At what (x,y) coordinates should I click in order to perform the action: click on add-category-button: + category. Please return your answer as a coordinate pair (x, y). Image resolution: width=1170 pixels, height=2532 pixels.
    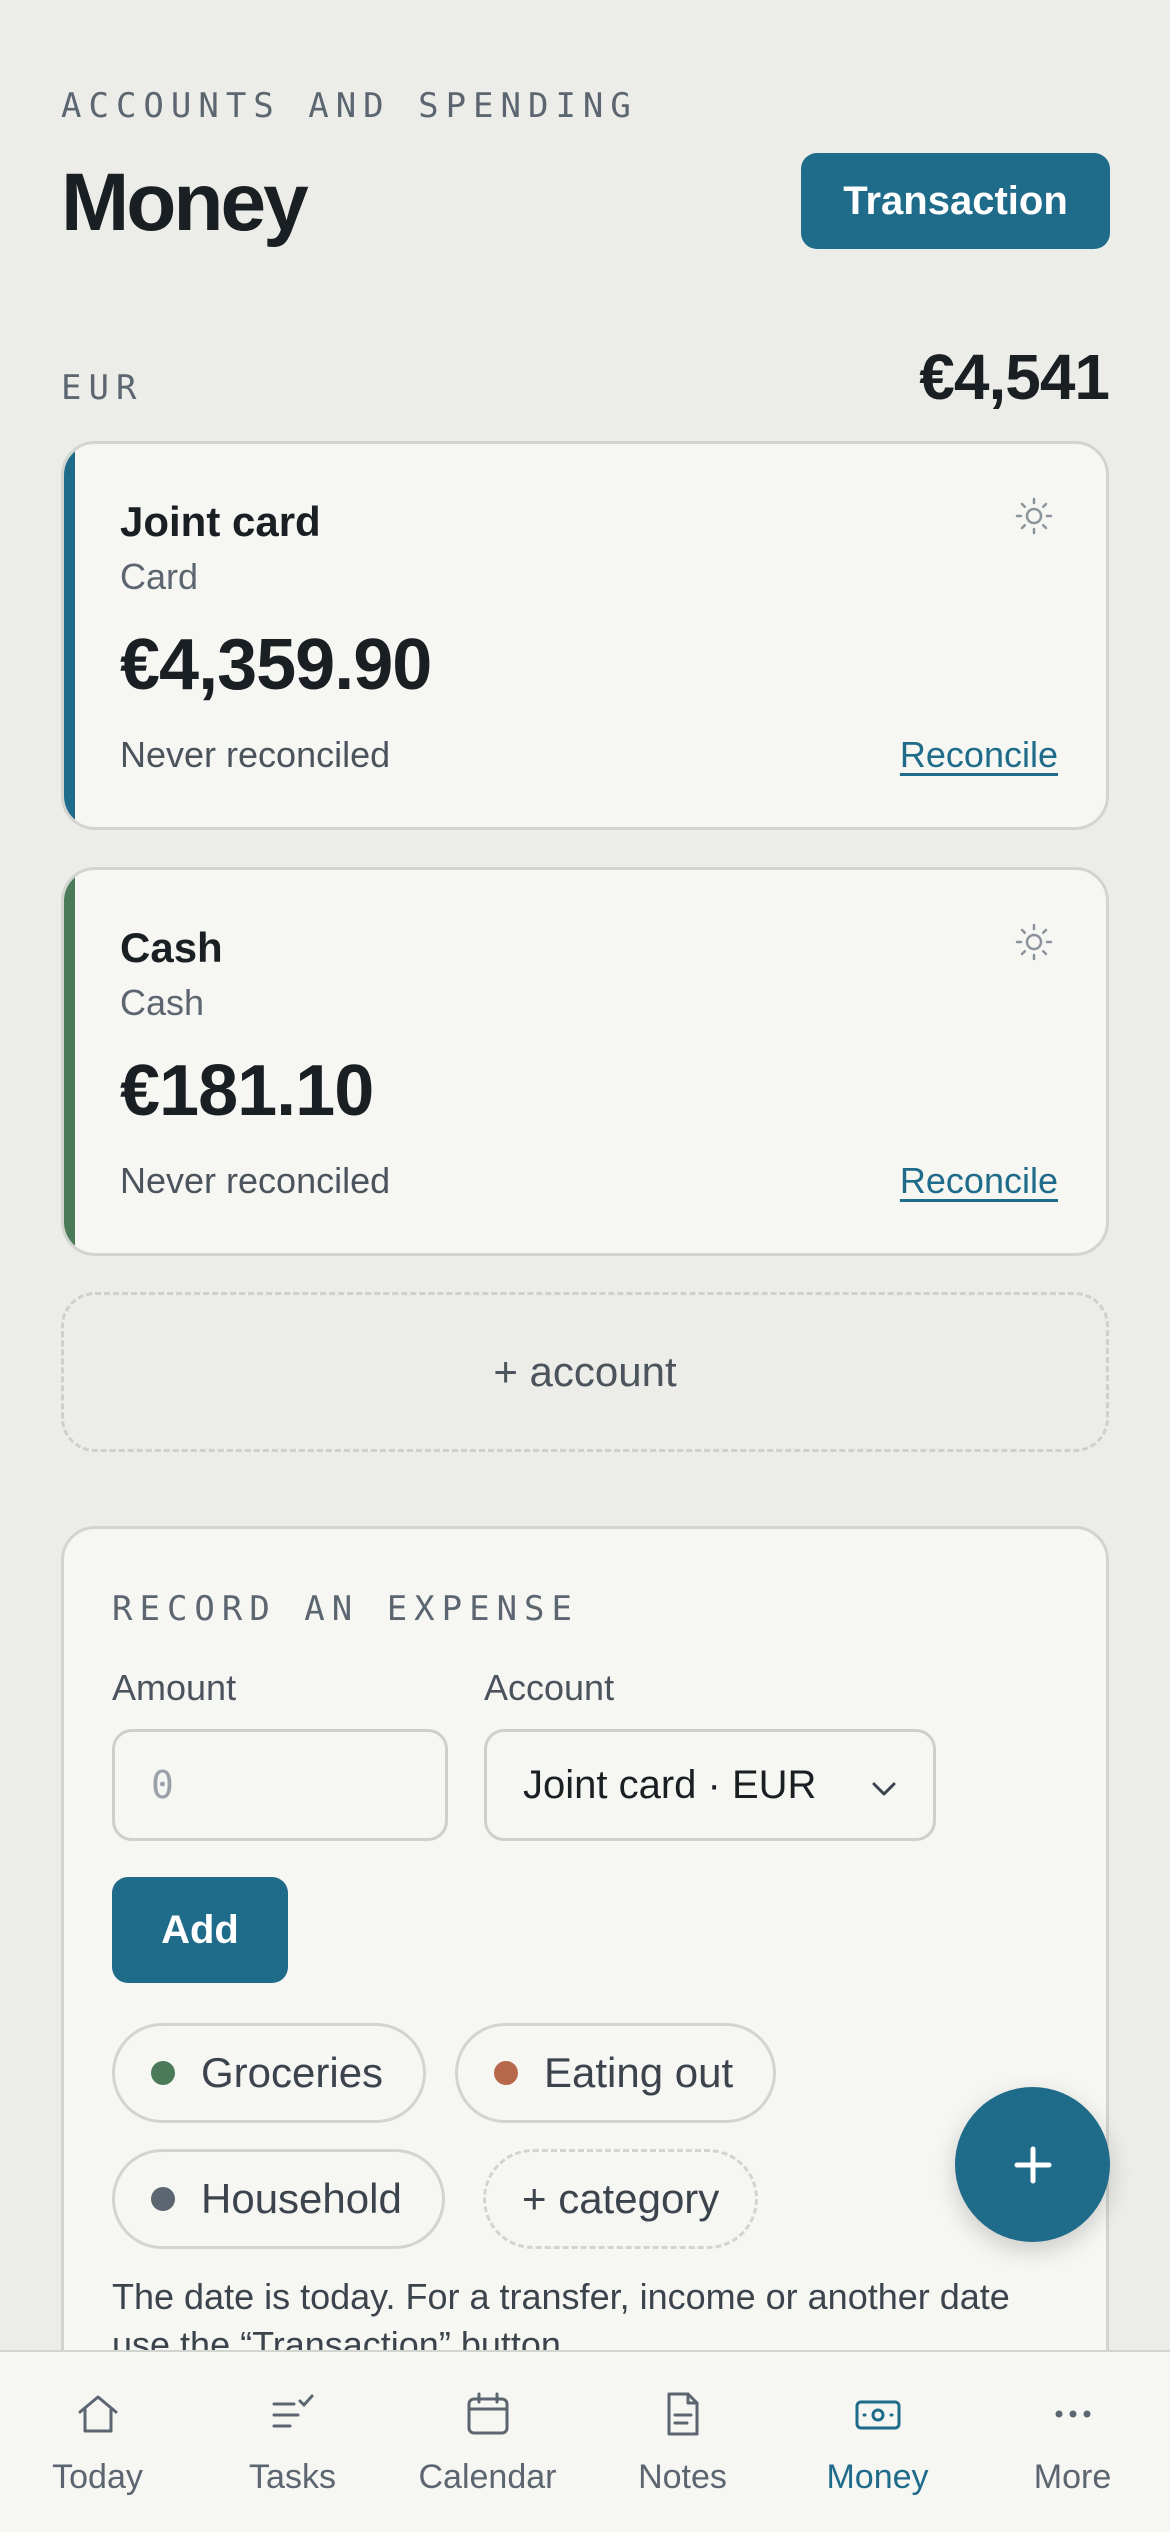
    Looking at the image, I should click on (621, 2199).